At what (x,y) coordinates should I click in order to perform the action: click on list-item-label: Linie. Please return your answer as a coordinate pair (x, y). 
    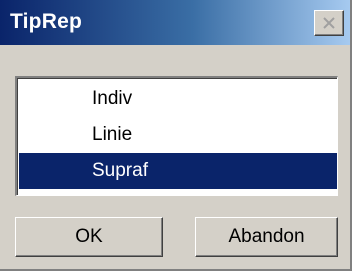
    Looking at the image, I should click on (112, 134).